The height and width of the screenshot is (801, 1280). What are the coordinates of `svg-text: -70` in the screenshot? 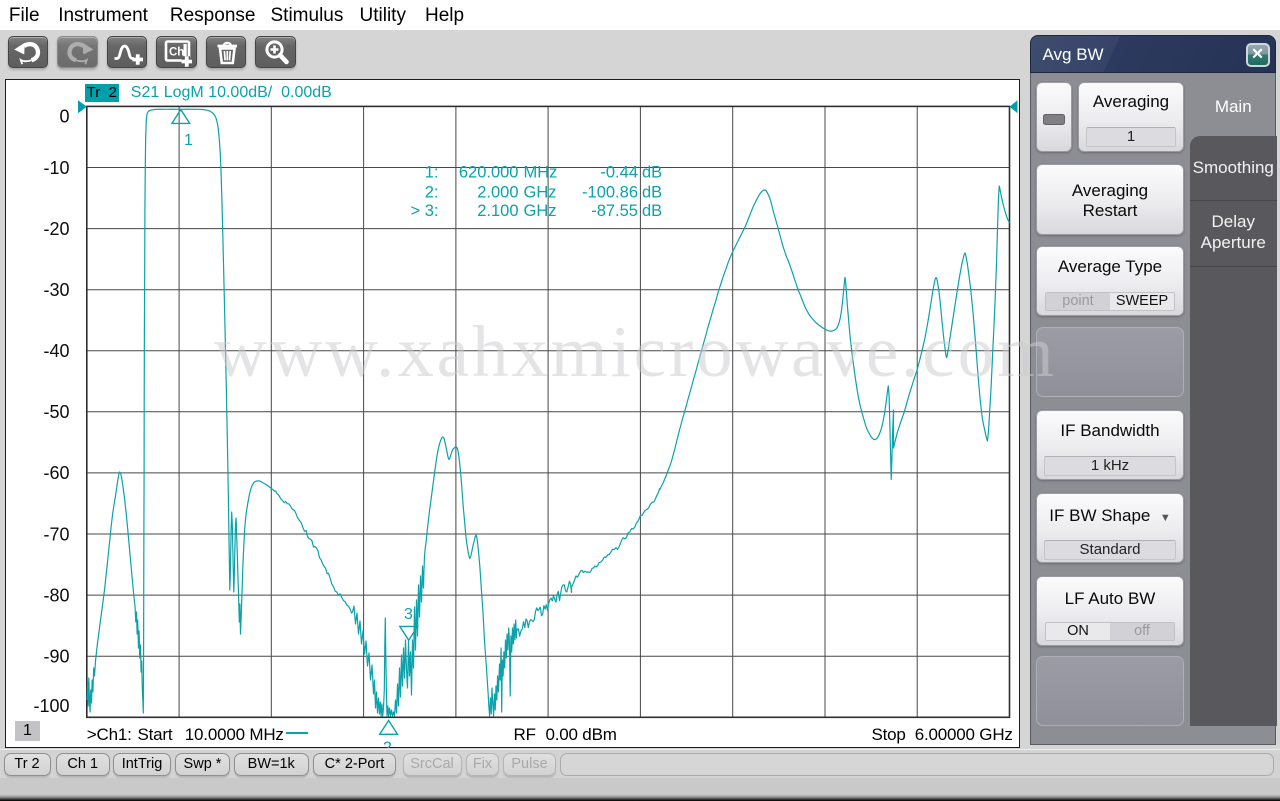 It's located at (56, 534).